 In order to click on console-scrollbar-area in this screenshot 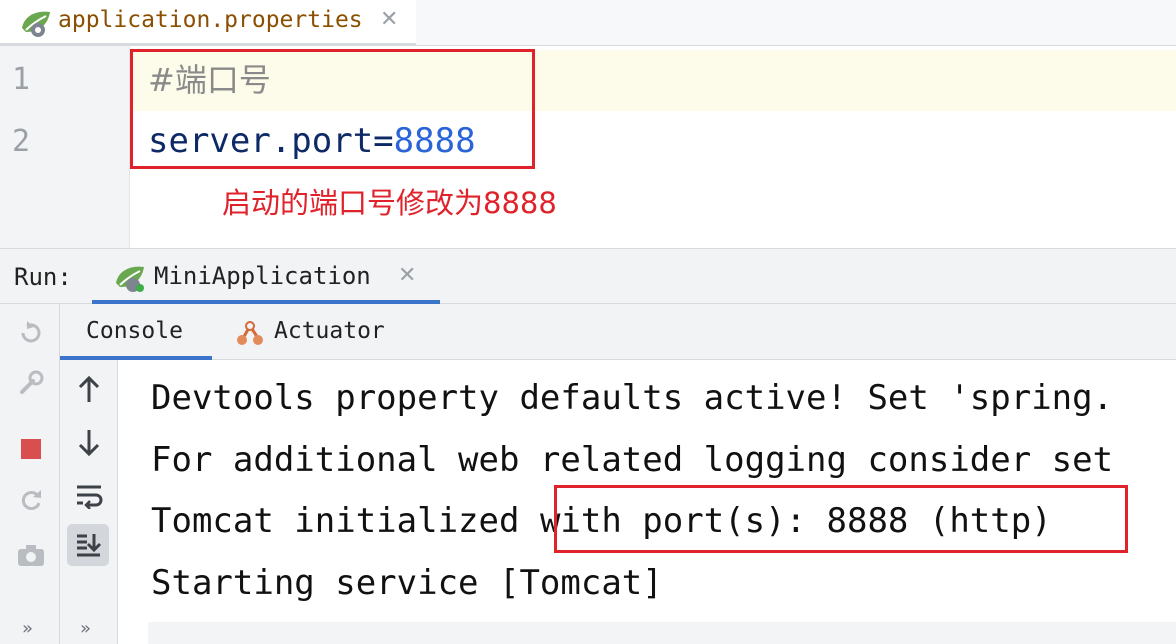, I will do `click(662, 633)`.